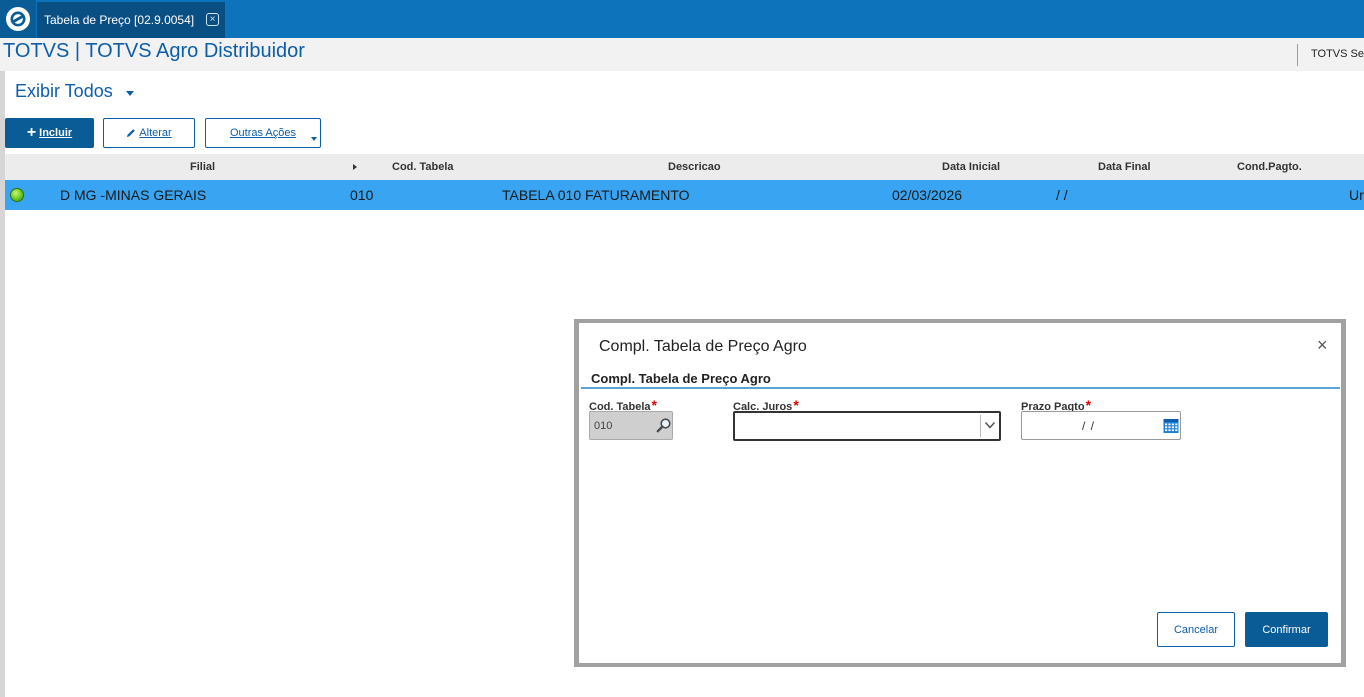 The image size is (1364, 697). I want to click on incluir-button: + Incluir, so click(49, 133).